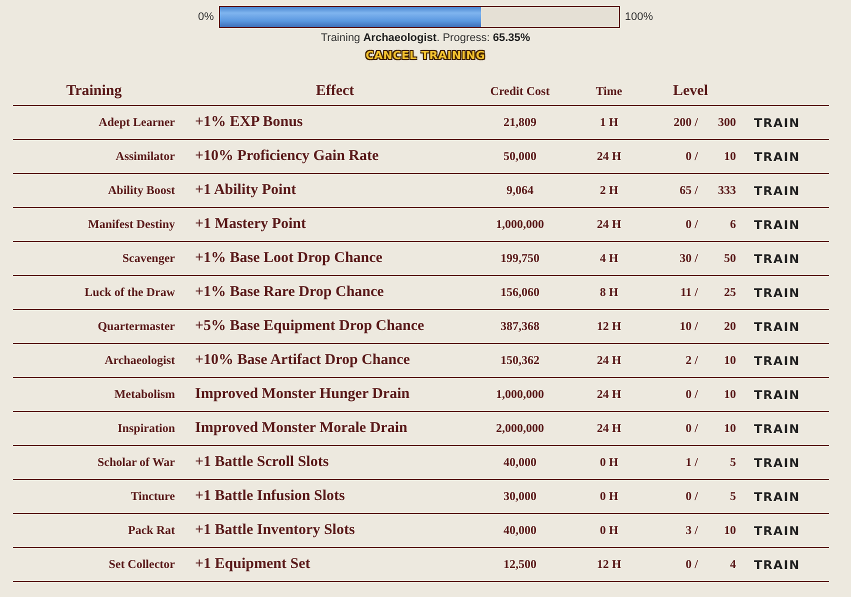  Describe the element at coordinates (675, 123) in the screenshot. I see `current-level-cell: 200 /` at that location.